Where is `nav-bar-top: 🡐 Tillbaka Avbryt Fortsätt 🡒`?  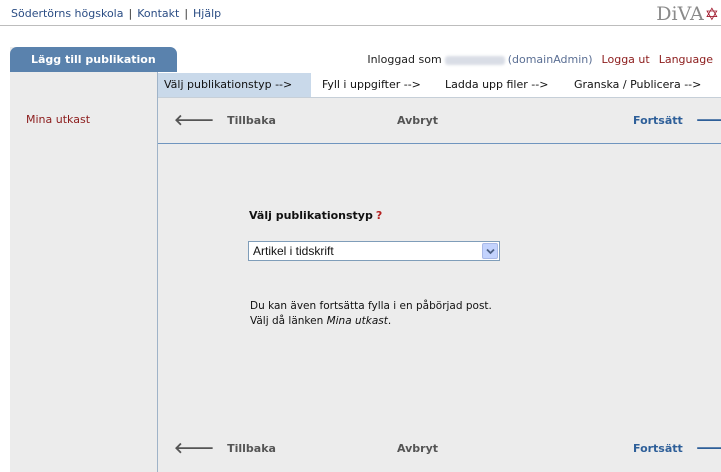 nav-bar-top: 🡐 Tillbaka Avbryt Fortsätt 🡒 is located at coordinates (439, 121).